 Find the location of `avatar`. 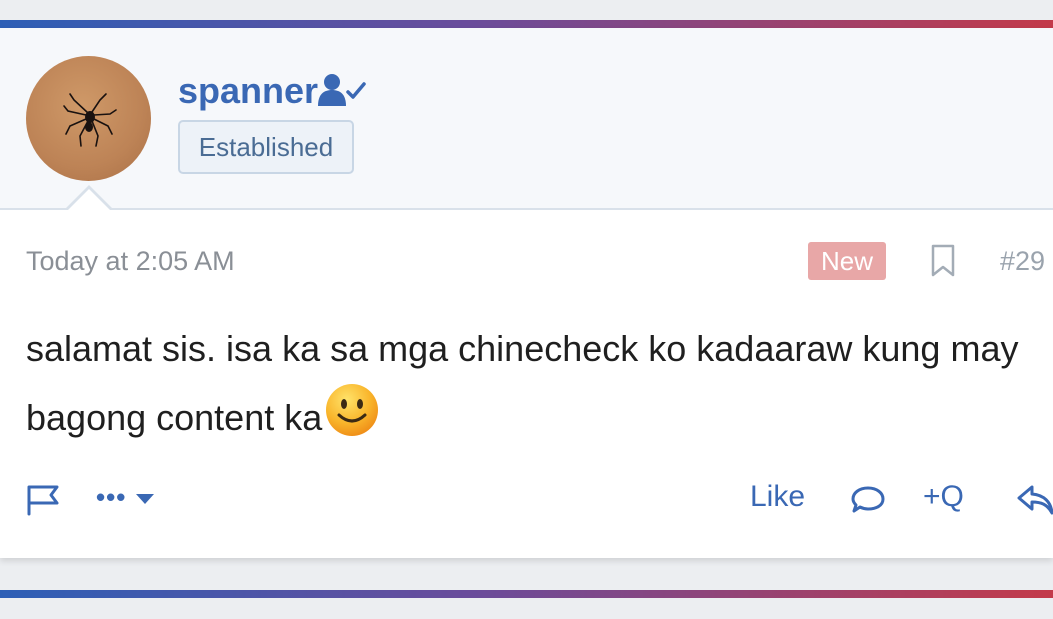

avatar is located at coordinates (88, 118).